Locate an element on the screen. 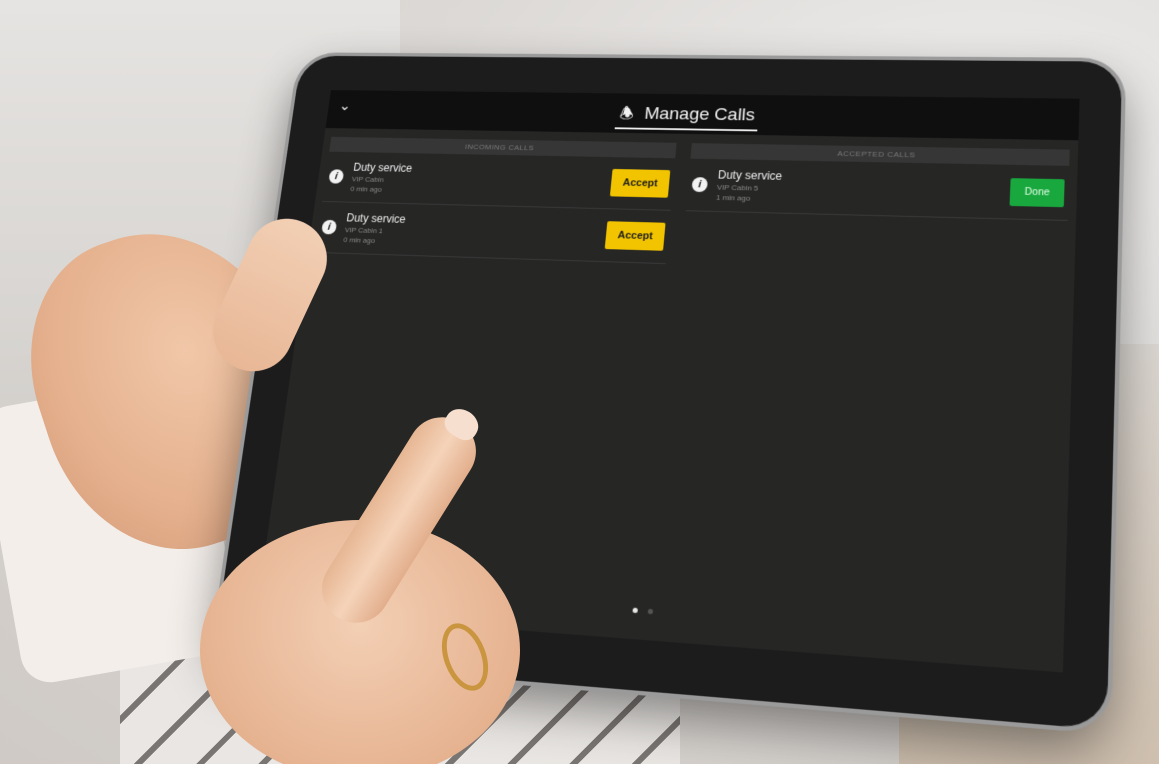 The height and width of the screenshot is (764, 1159). call-details: Duty service VIP Cabin 0 min ago is located at coordinates (481, 180).